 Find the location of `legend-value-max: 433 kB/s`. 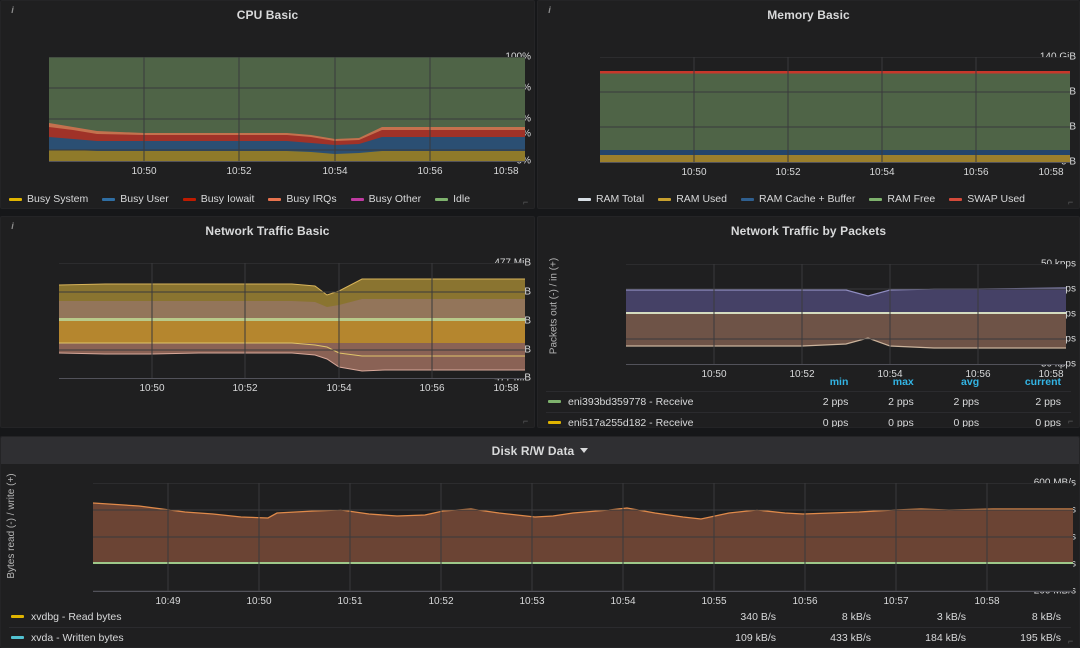

legend-value-max: 433 kB/s is located at coordinates (833, 637).